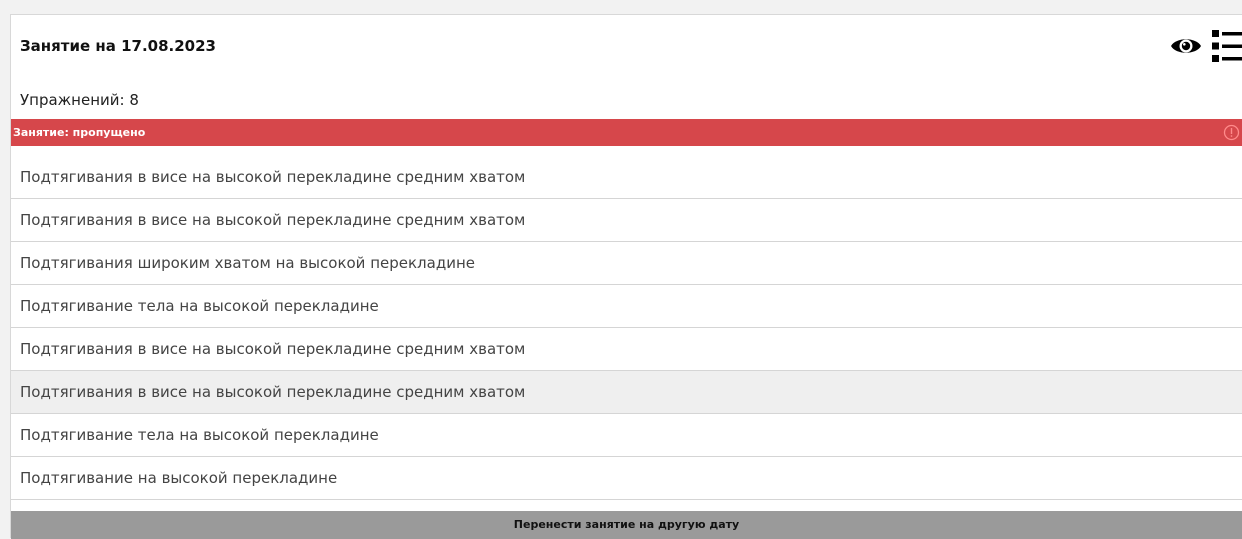  I want to click on list-item: Подтягивание на высокой перекладине, so click(626, 478).